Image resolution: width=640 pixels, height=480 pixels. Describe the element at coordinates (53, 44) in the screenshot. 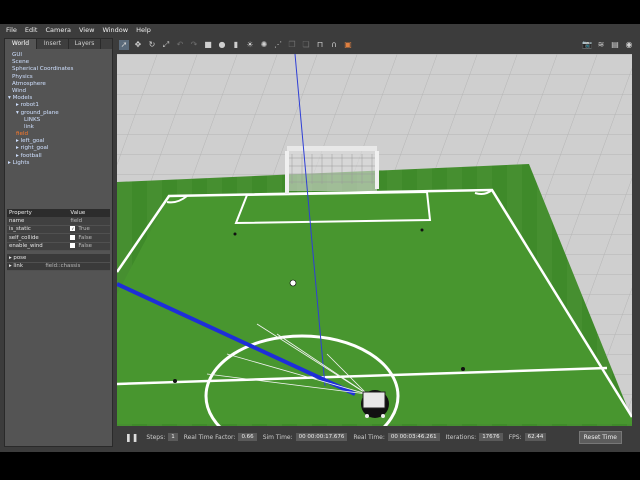

I see `tab-insert: Insert` at that location.